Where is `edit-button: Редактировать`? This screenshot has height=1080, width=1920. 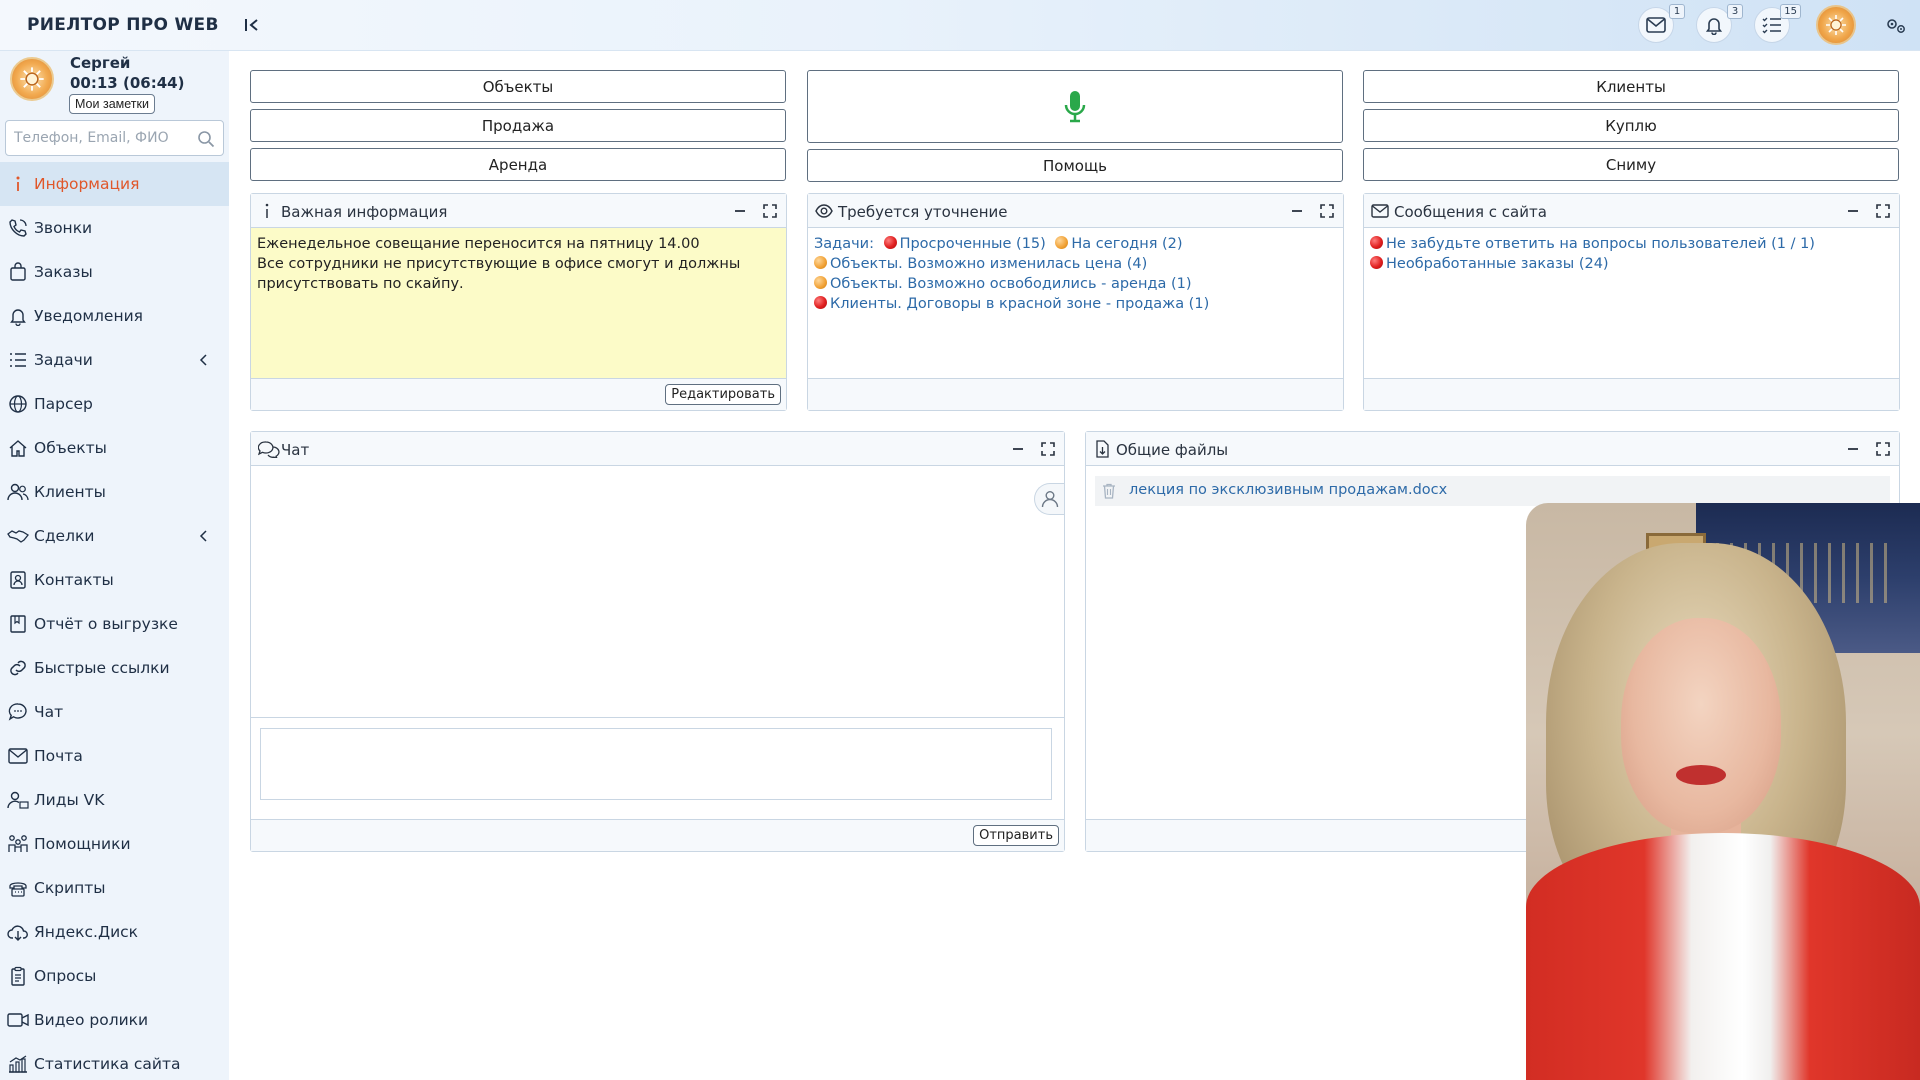
edit-button: Редактировать is located at coordinates (723, 394).